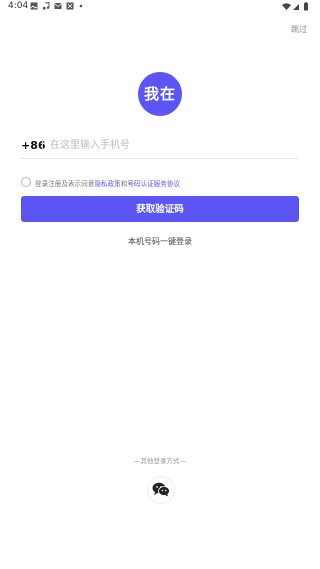 This screenshot has width=320, height=569. What do you see at coordinates (65, 184) in the screenshot?
I see `agreement-prefix: 登录注册及表示同意` at bounding box center [65, 184].